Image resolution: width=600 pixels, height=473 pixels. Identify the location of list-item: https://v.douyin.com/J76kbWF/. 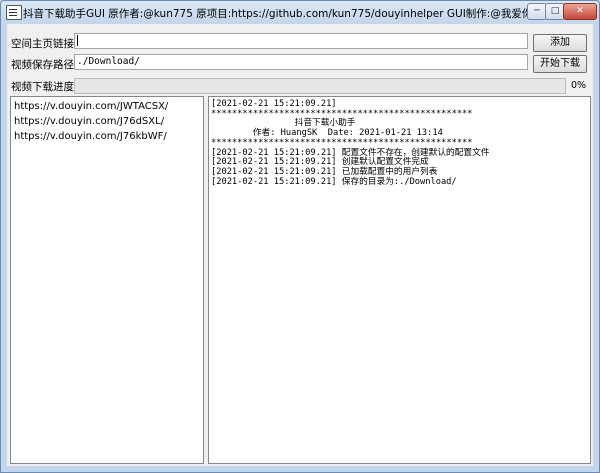
(107, 136).